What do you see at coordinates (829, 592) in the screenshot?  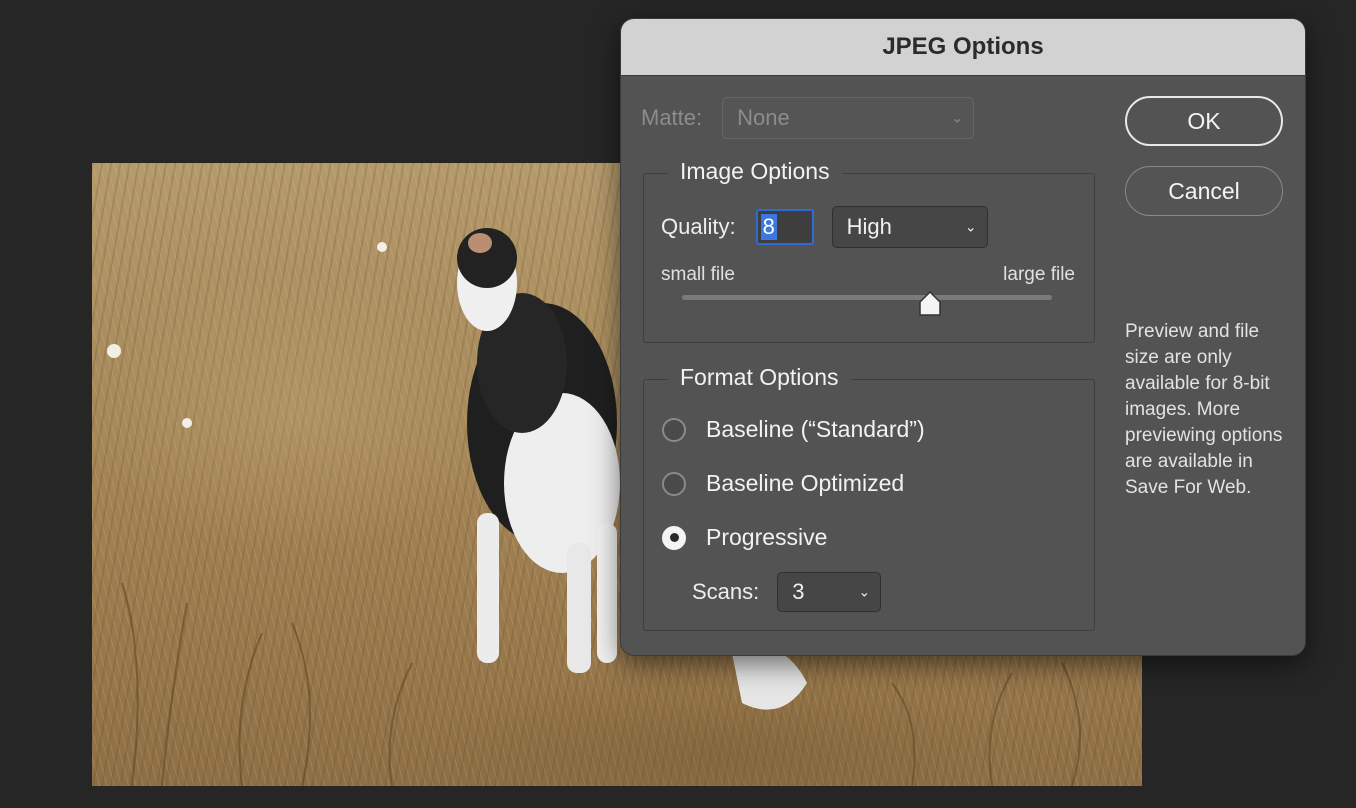 I see `scans-select: 3 ⌄` at bounding box center [829, 592].